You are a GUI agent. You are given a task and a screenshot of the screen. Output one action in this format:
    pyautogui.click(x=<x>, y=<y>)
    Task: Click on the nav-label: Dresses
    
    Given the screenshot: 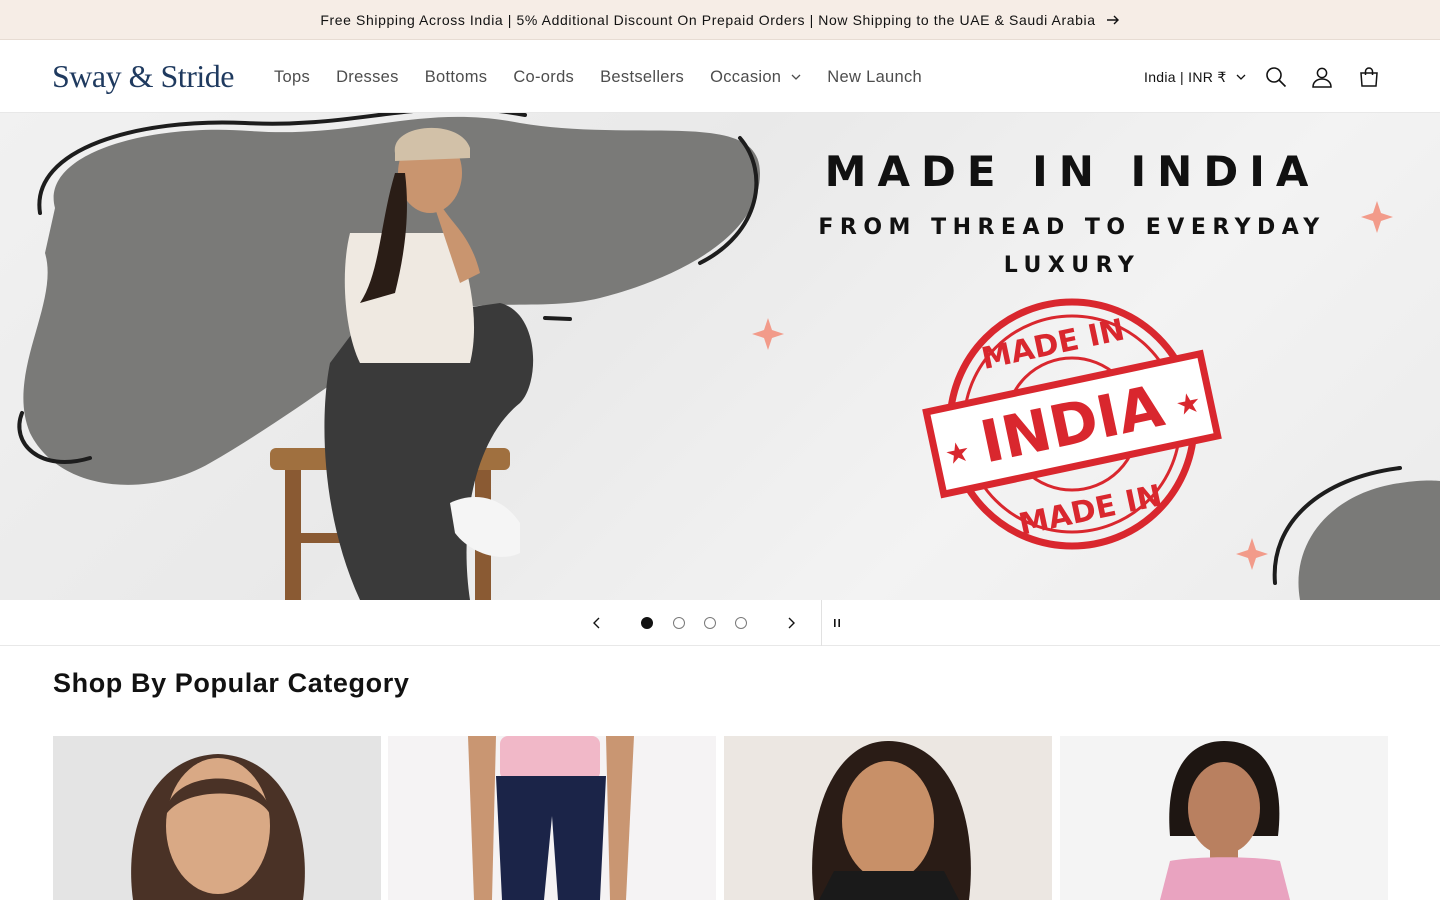 What is the action you would take?
    pyautogui.click(x=367, y=76)
    